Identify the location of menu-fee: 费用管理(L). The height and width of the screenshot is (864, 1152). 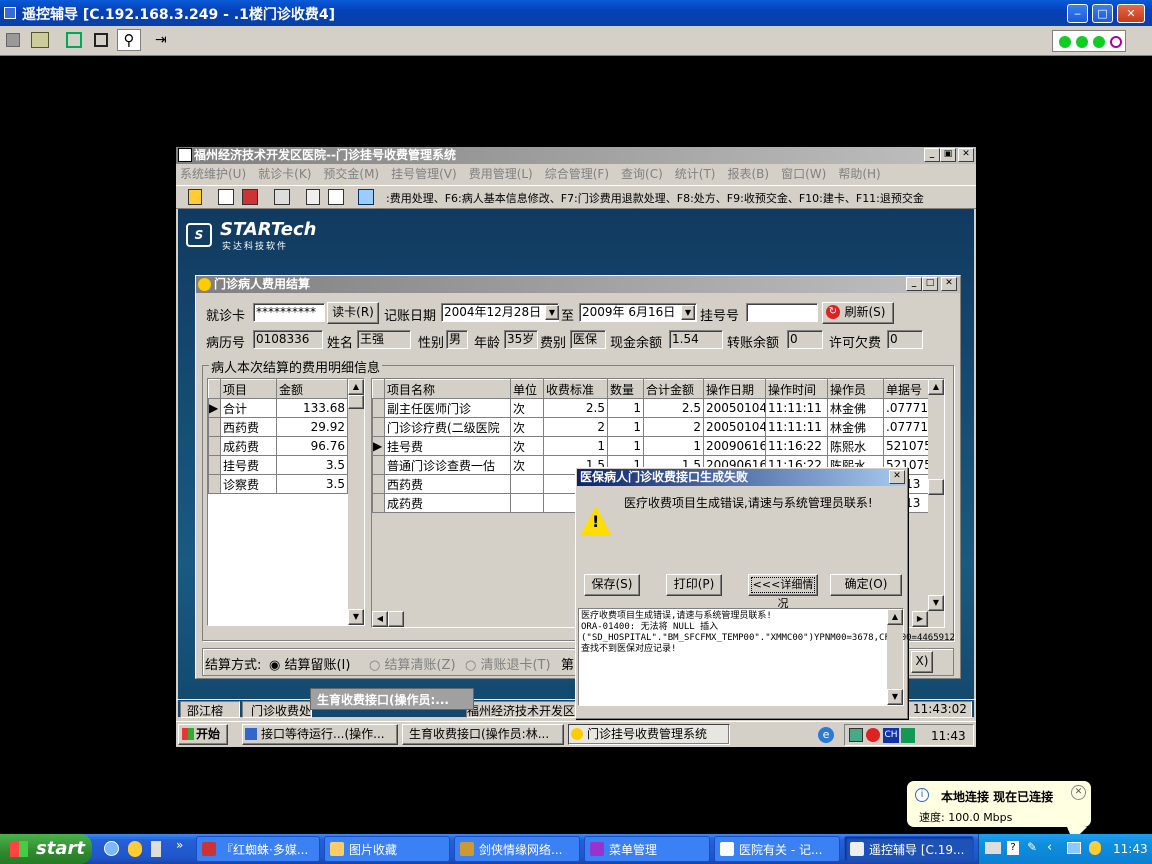
(501, 174).